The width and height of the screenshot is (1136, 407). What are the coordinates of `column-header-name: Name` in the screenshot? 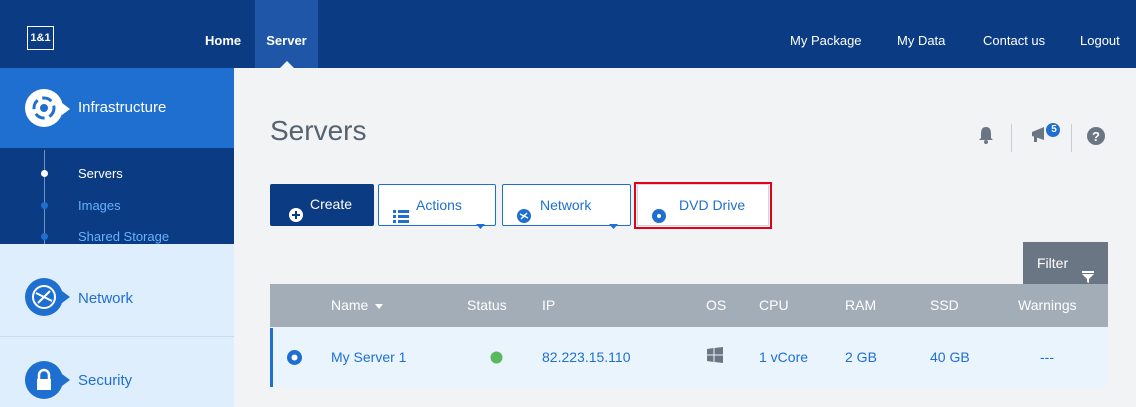 It's located at (357, 305).